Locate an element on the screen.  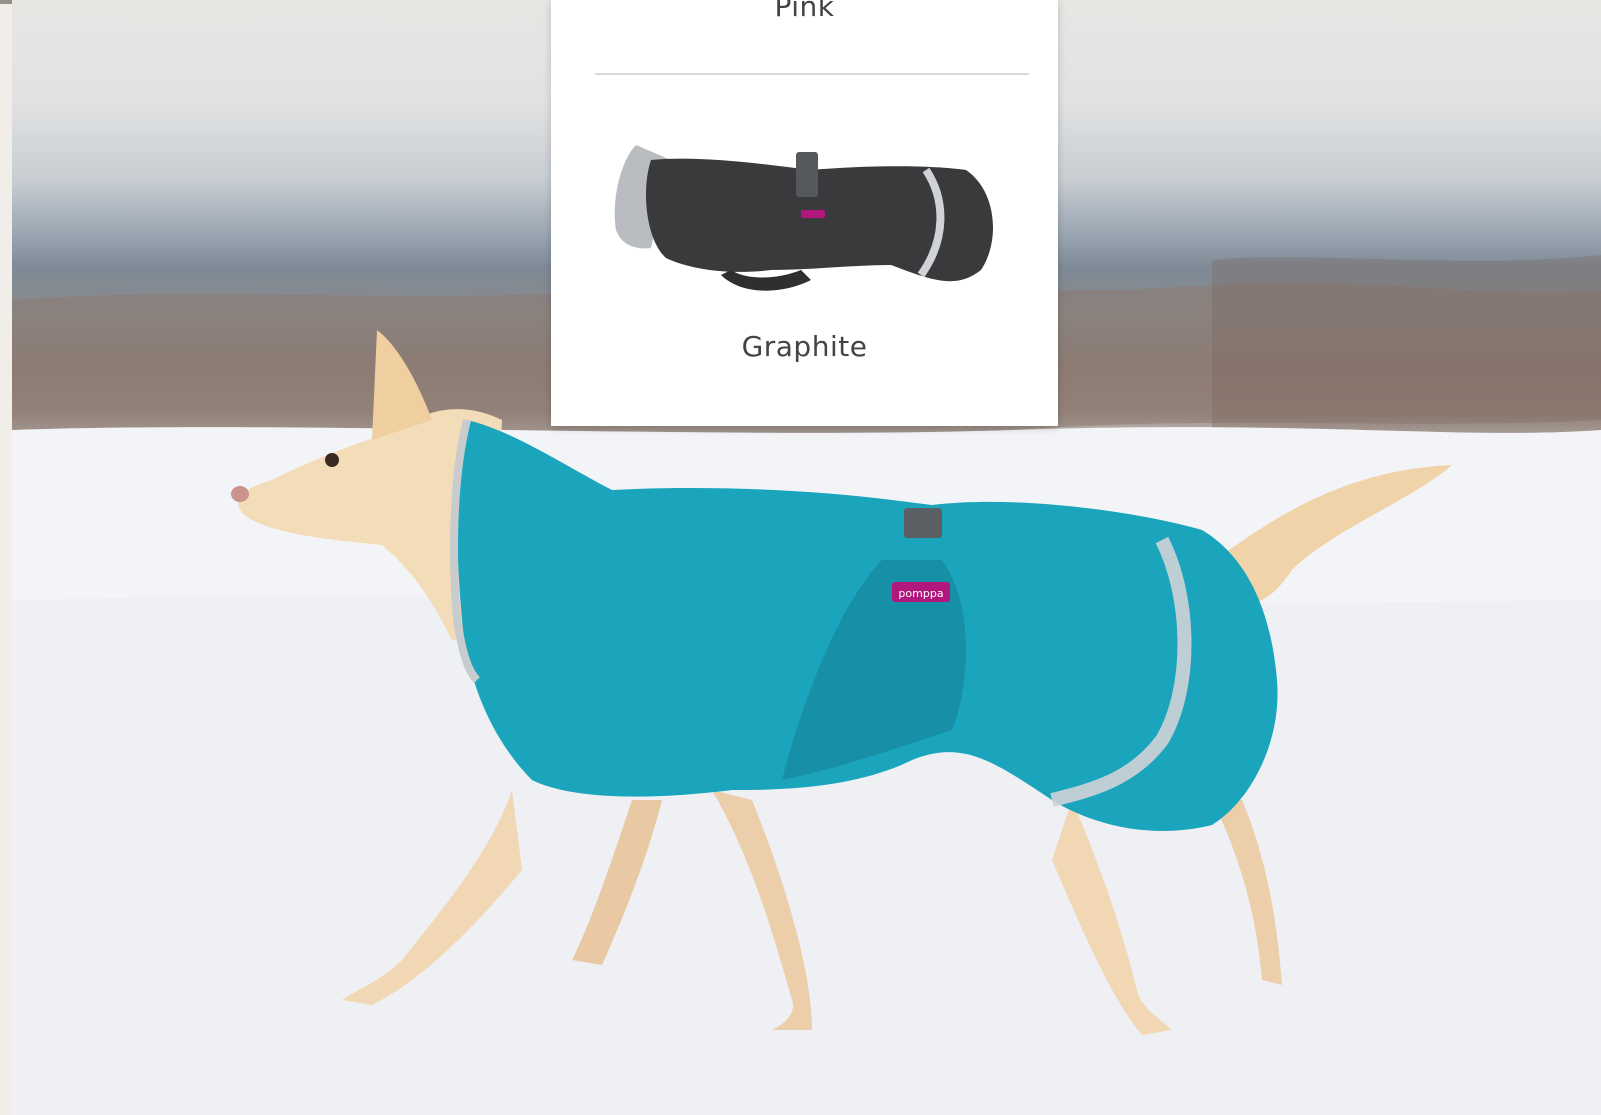
color-option-pink: Pink is located at coordinates (804, 11).